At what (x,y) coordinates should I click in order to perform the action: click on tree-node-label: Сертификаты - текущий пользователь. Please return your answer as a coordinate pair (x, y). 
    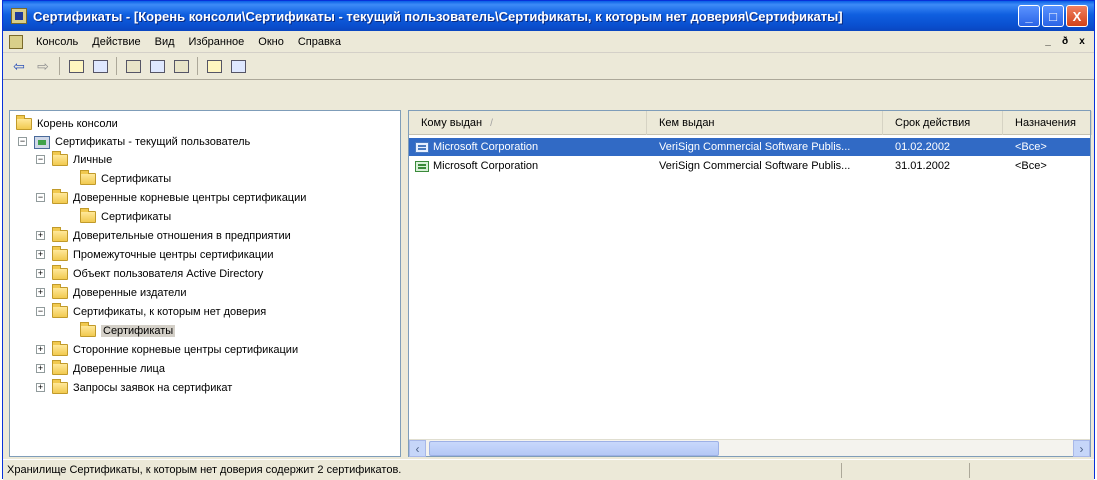
    Looking at the image, I should click on (153, 142).